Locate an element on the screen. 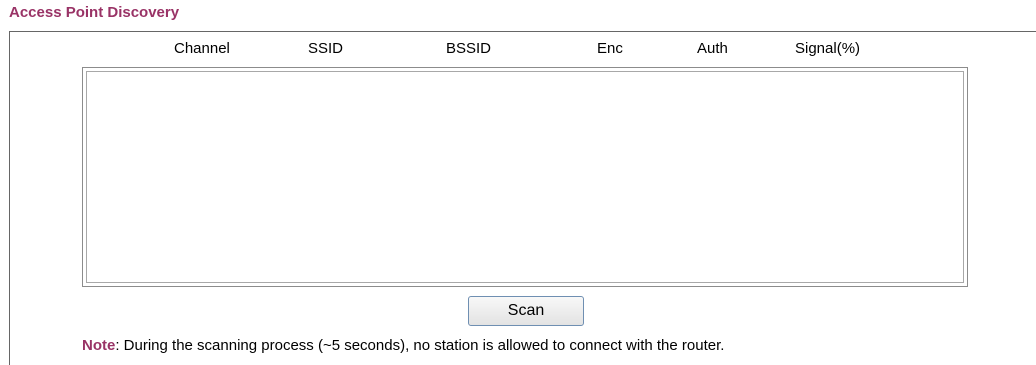 The image size is (1036, 365). column-header-signal: Signal(%) is located at coordinates (828, 48).